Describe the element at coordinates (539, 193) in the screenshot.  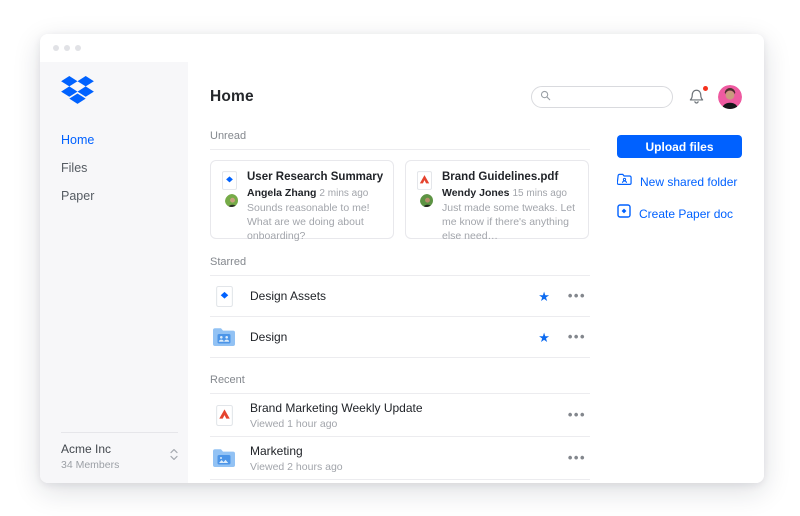
I see `card-time: 15 mins ago` at that location.